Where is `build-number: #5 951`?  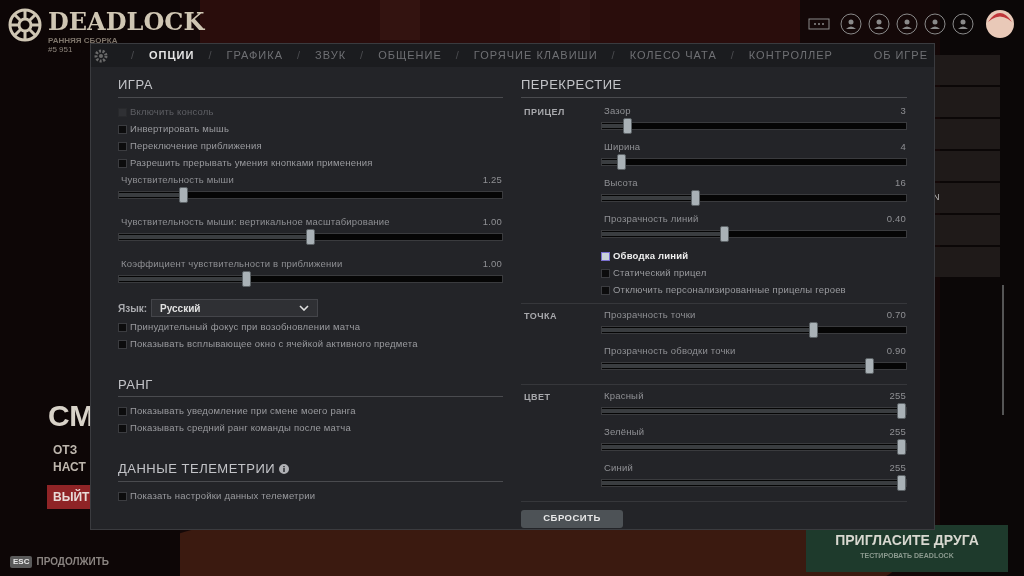
build-number: #5 951 is located at coordinates (61, 49).